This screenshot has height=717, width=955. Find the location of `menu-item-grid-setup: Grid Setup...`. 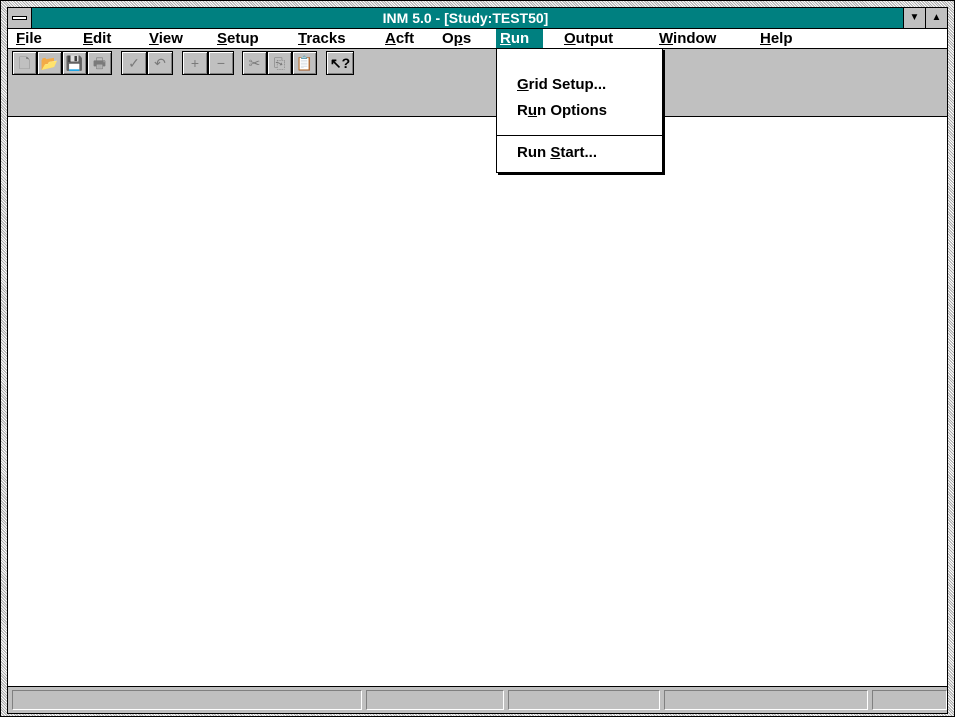

menu-item-grid-setup: Grid Setup... is located at coordinates (579, 85).